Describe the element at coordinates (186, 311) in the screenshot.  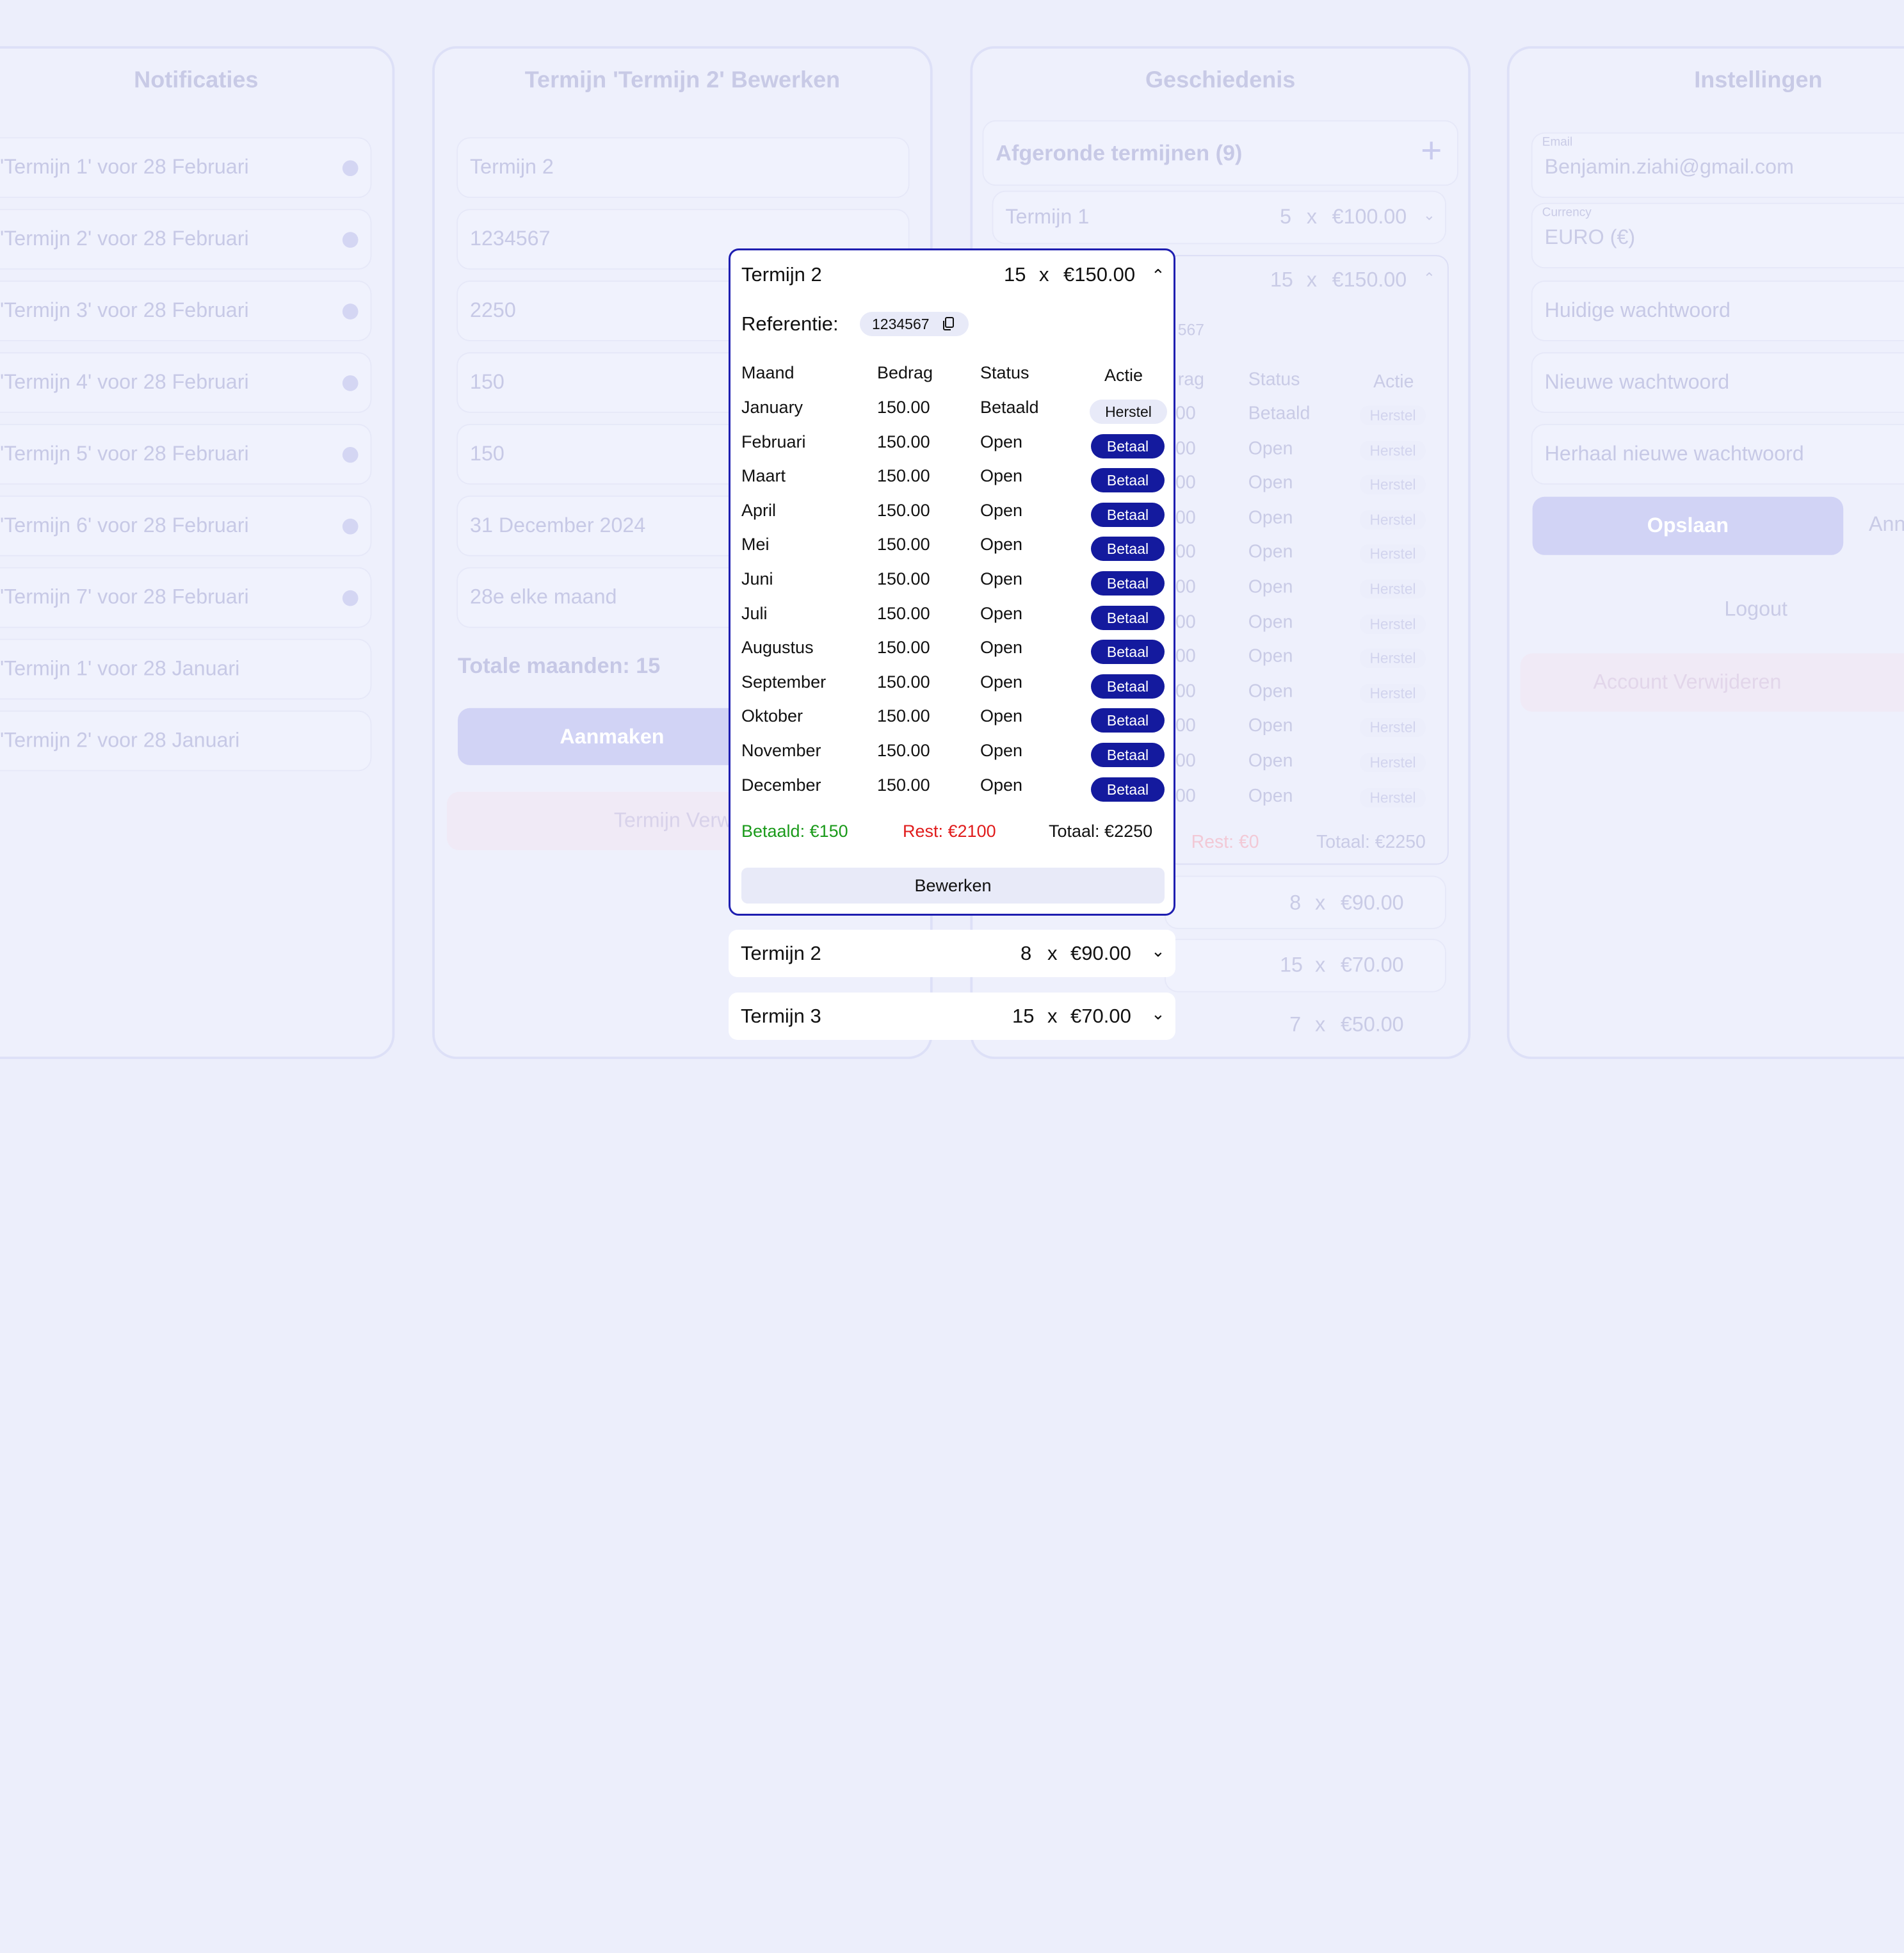
I see `notification-item: 'Termijn 3' voor 28 Februari` at that location.